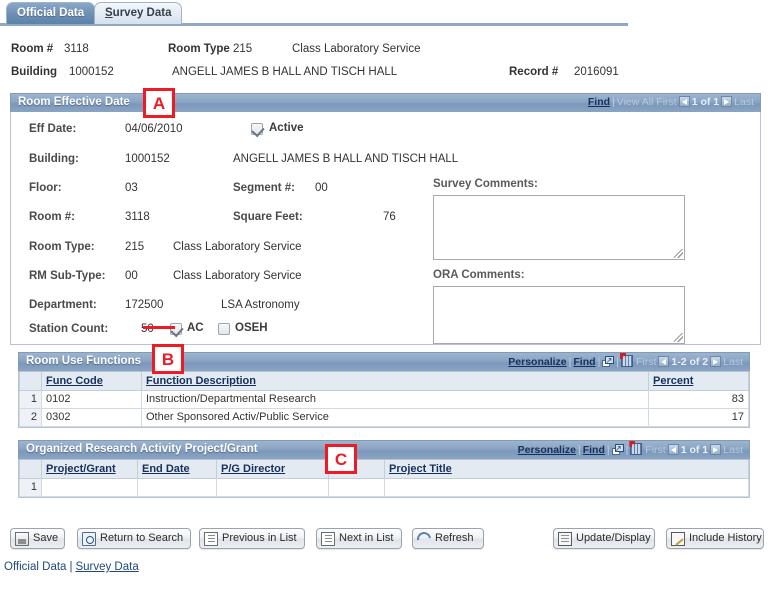 This screenshot has height=593, width=771. Describe the element at coordinates (37, 538) in the screenshot. I see `save-button: Save` at that location.